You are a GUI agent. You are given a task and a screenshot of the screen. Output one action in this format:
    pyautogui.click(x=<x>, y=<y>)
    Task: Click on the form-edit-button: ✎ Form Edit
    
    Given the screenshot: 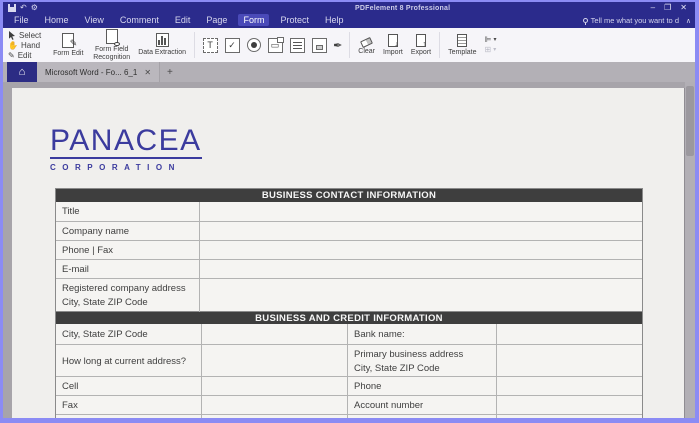 What is the action you would take?
    pyautogui.click(x=68, y=45)
    